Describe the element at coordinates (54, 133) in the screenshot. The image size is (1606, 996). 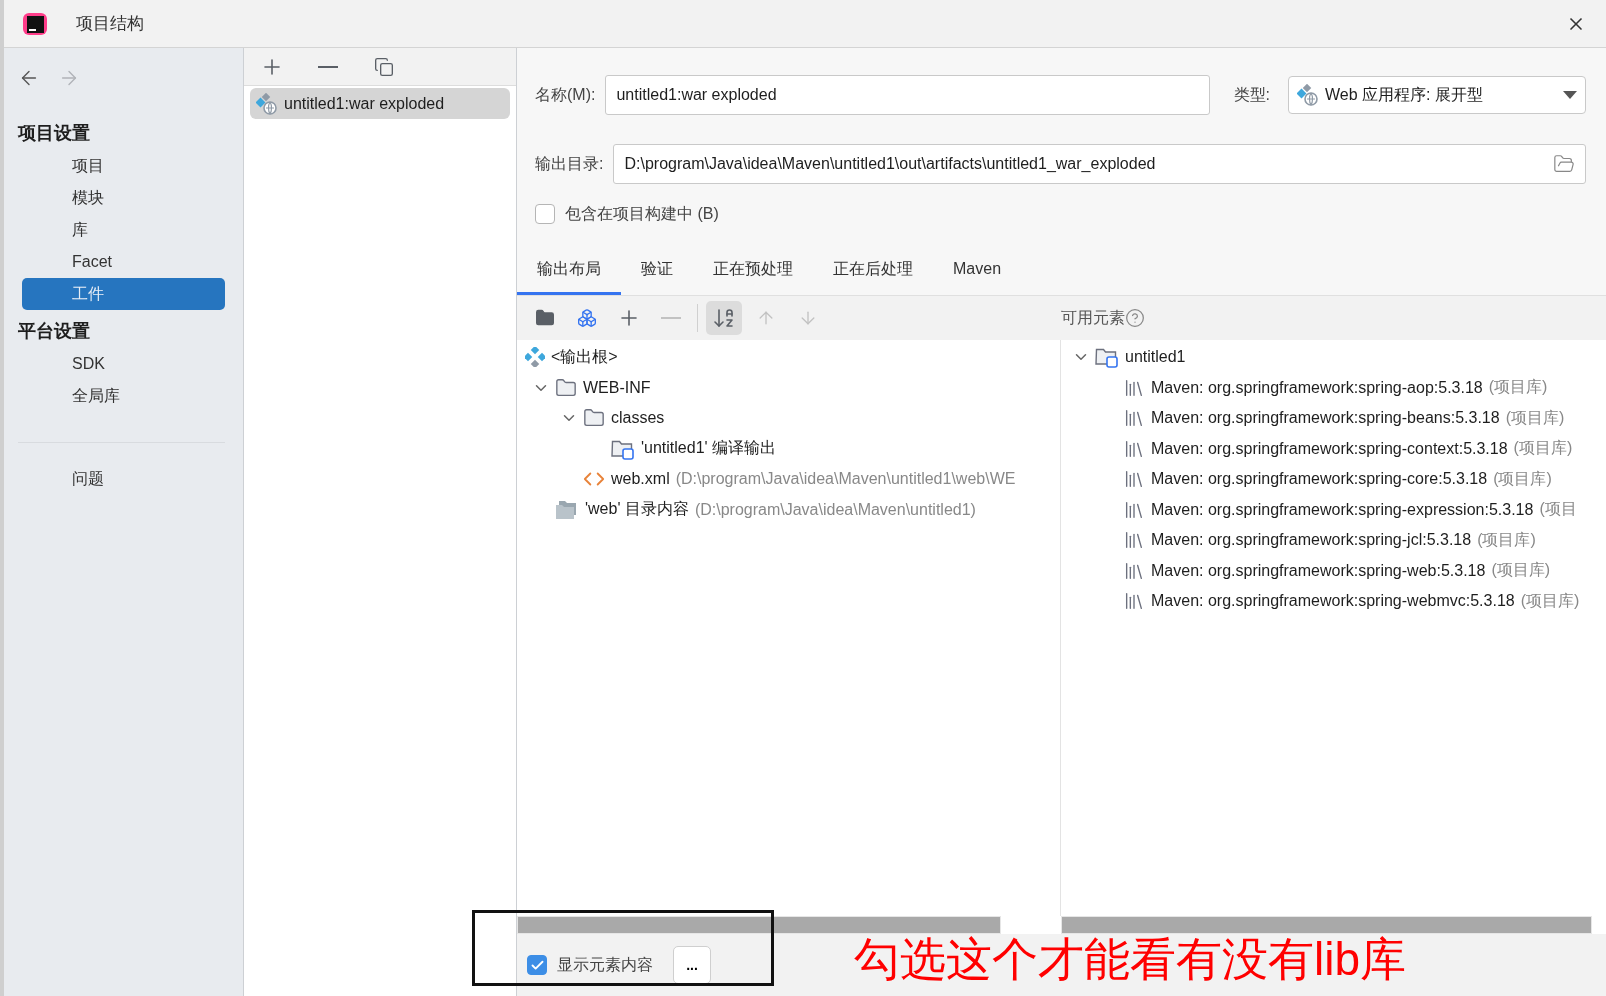
I see `section-title: 项目设置` at that location.